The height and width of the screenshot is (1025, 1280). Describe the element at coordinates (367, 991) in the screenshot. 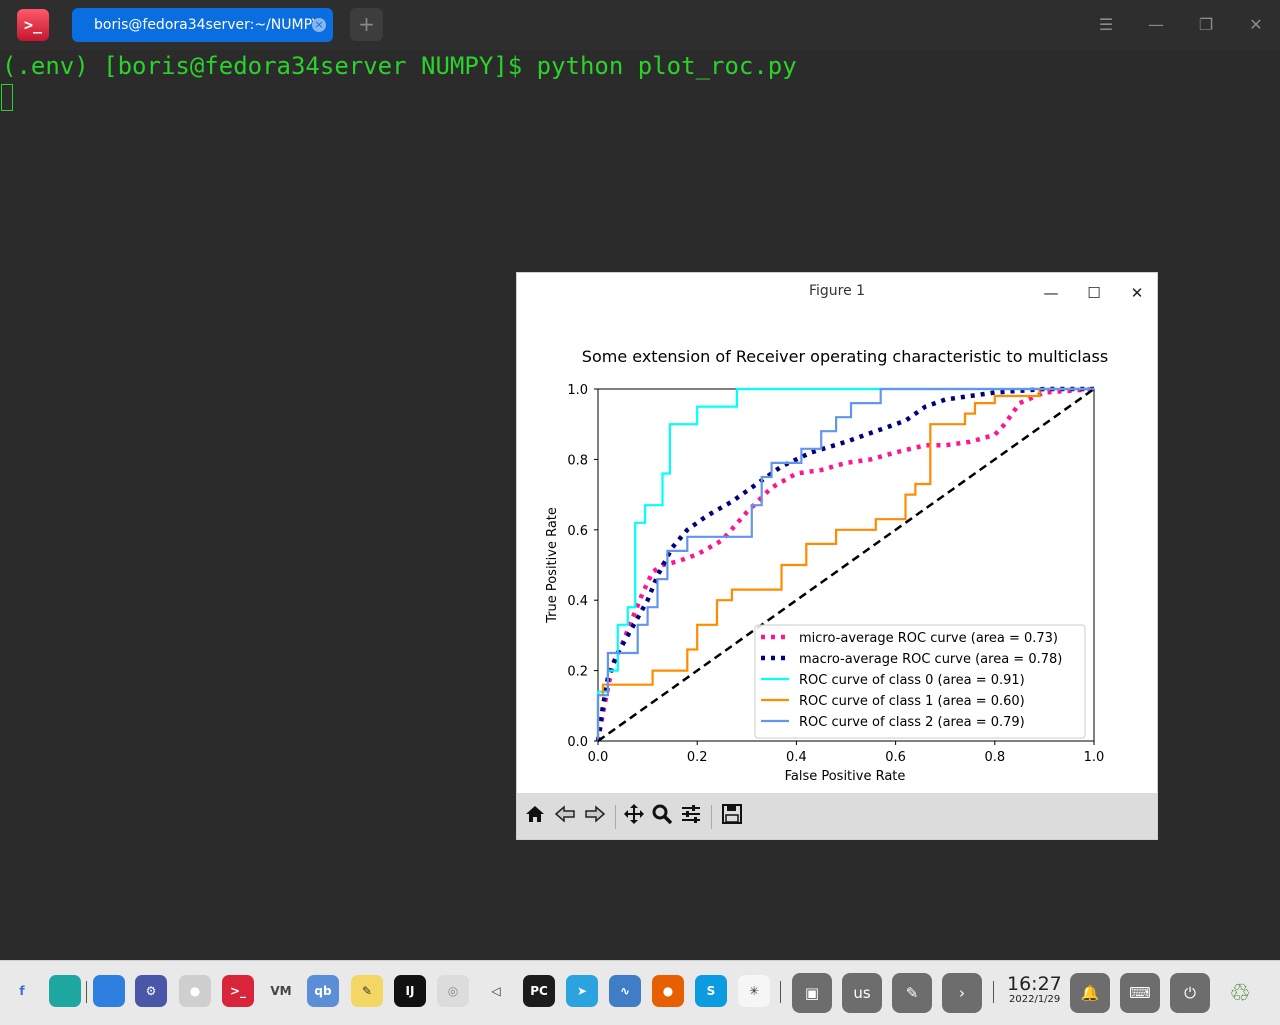

I see `text-editor-icon: ✎` at that location.